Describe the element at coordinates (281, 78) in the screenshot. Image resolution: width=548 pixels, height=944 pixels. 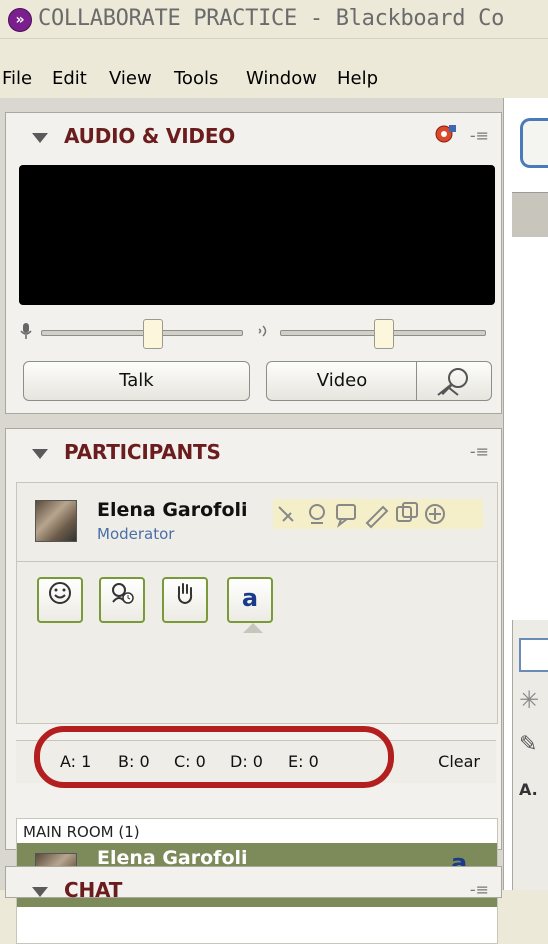
I see `menu-window: Window` at that location.